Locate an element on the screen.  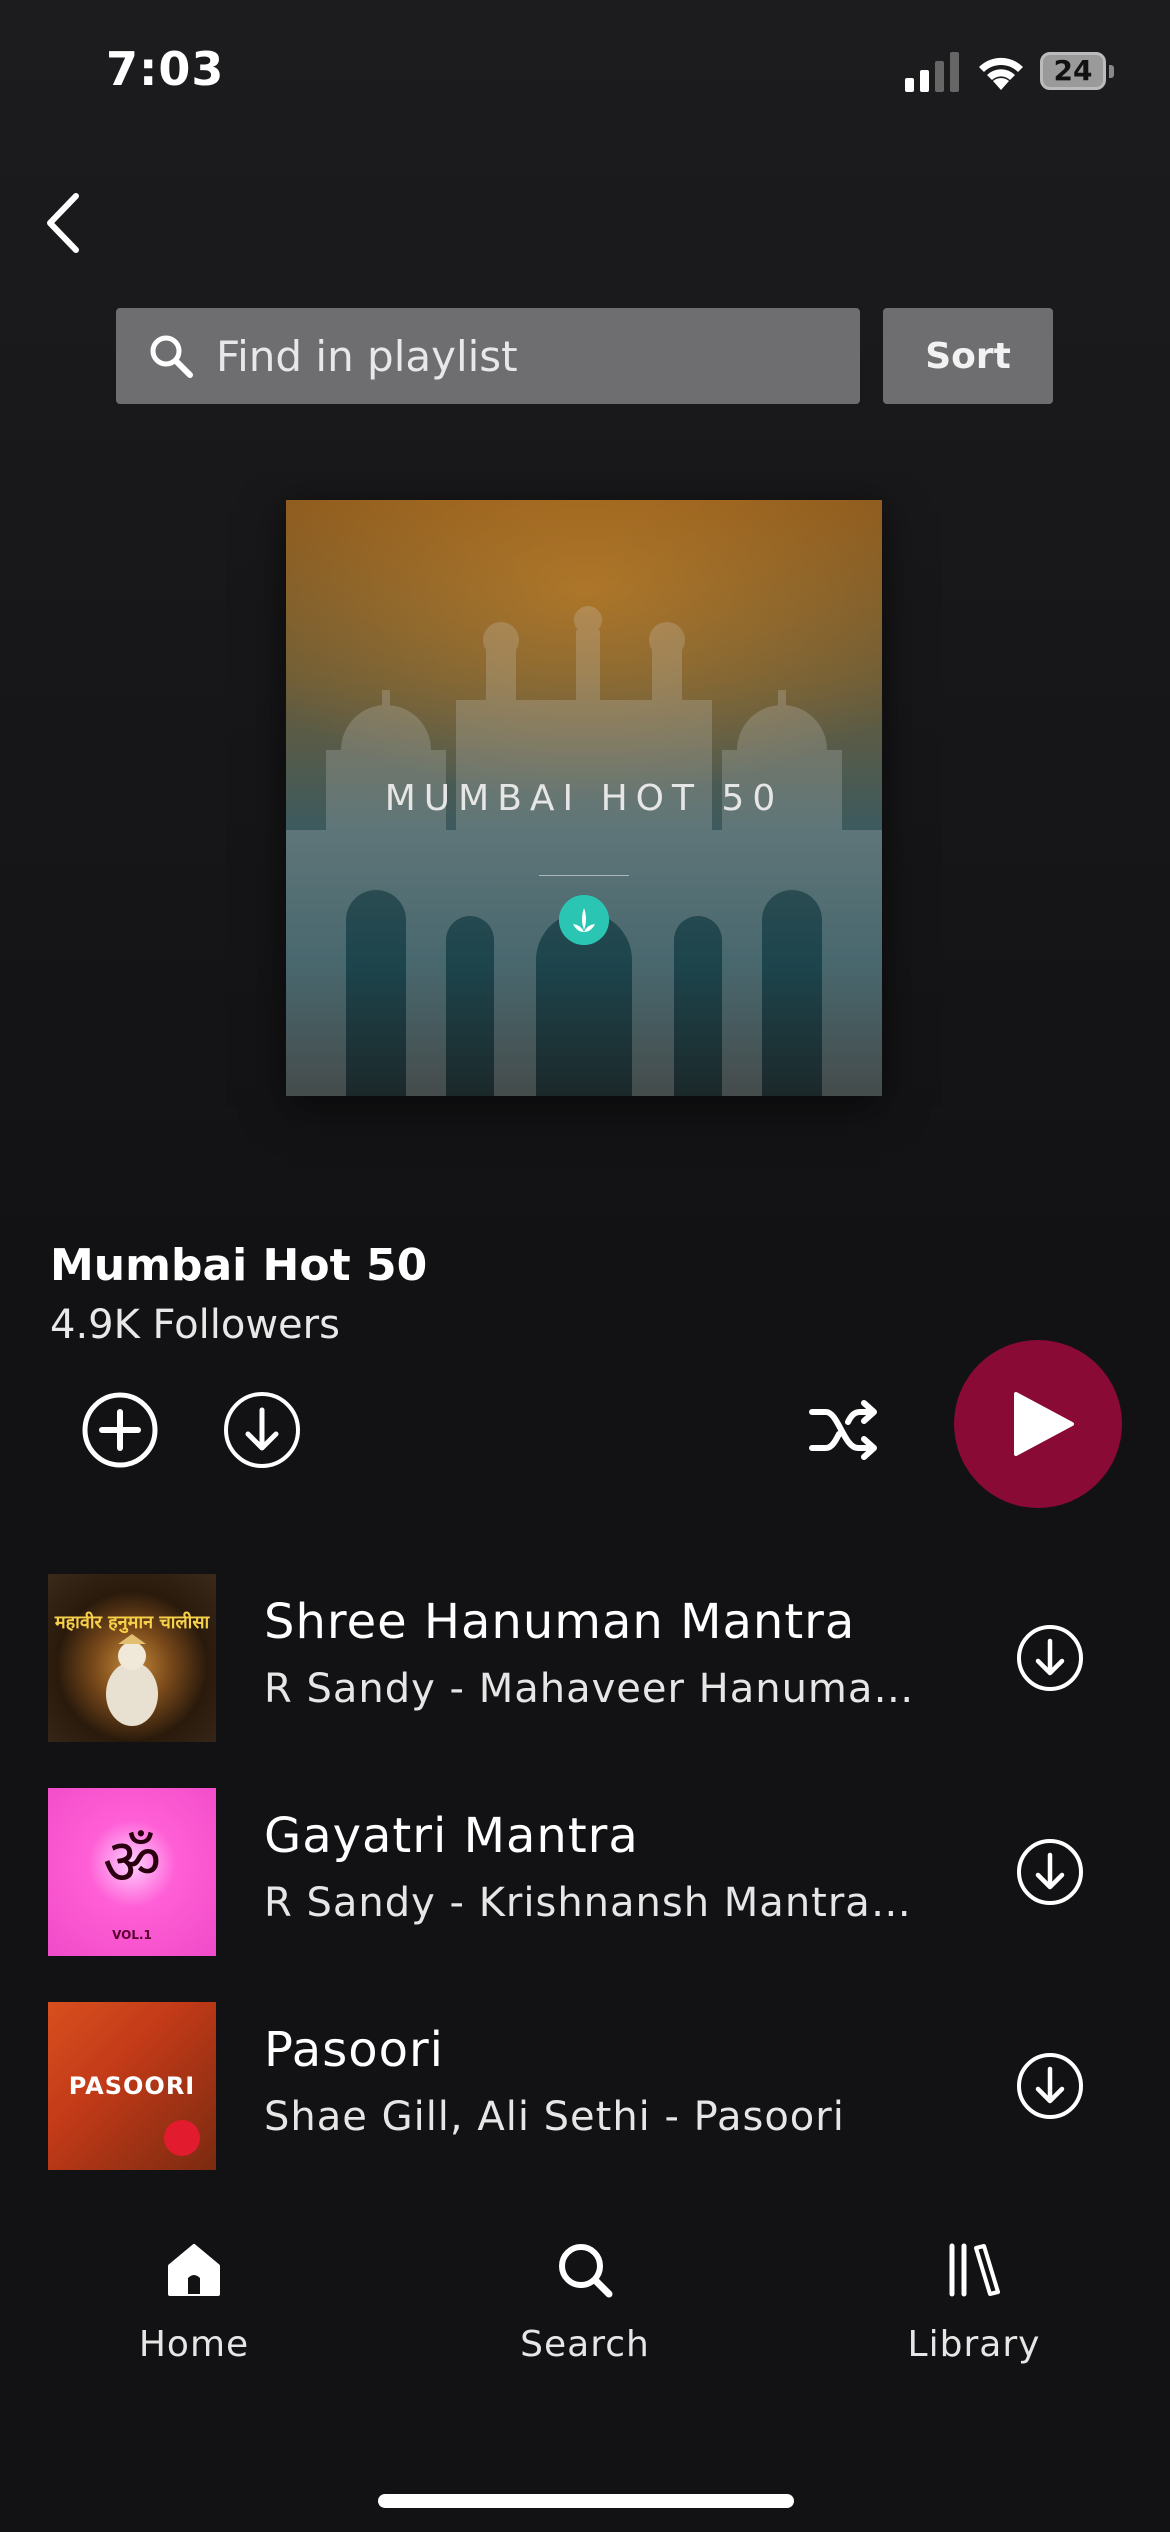
play-button is located at coordinates (1038, 1424).